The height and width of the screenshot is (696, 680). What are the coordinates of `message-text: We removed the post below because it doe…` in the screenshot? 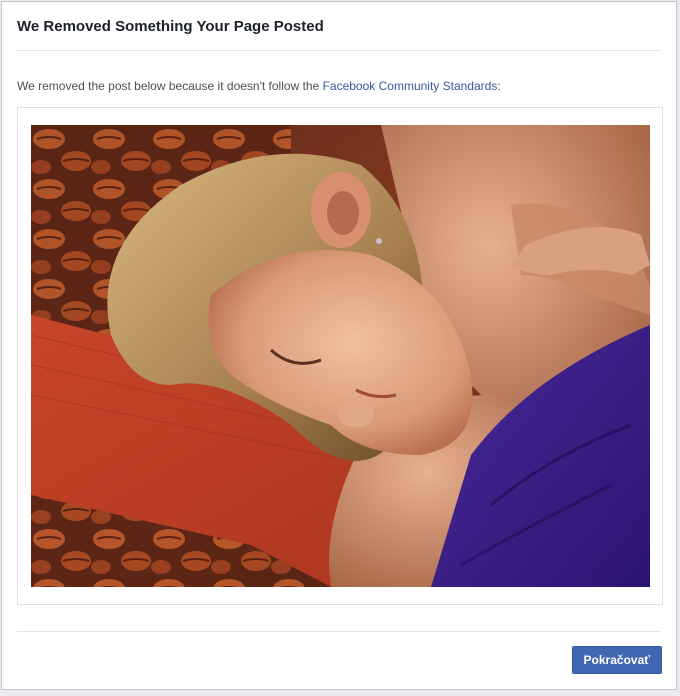 It's located at (170, 86).